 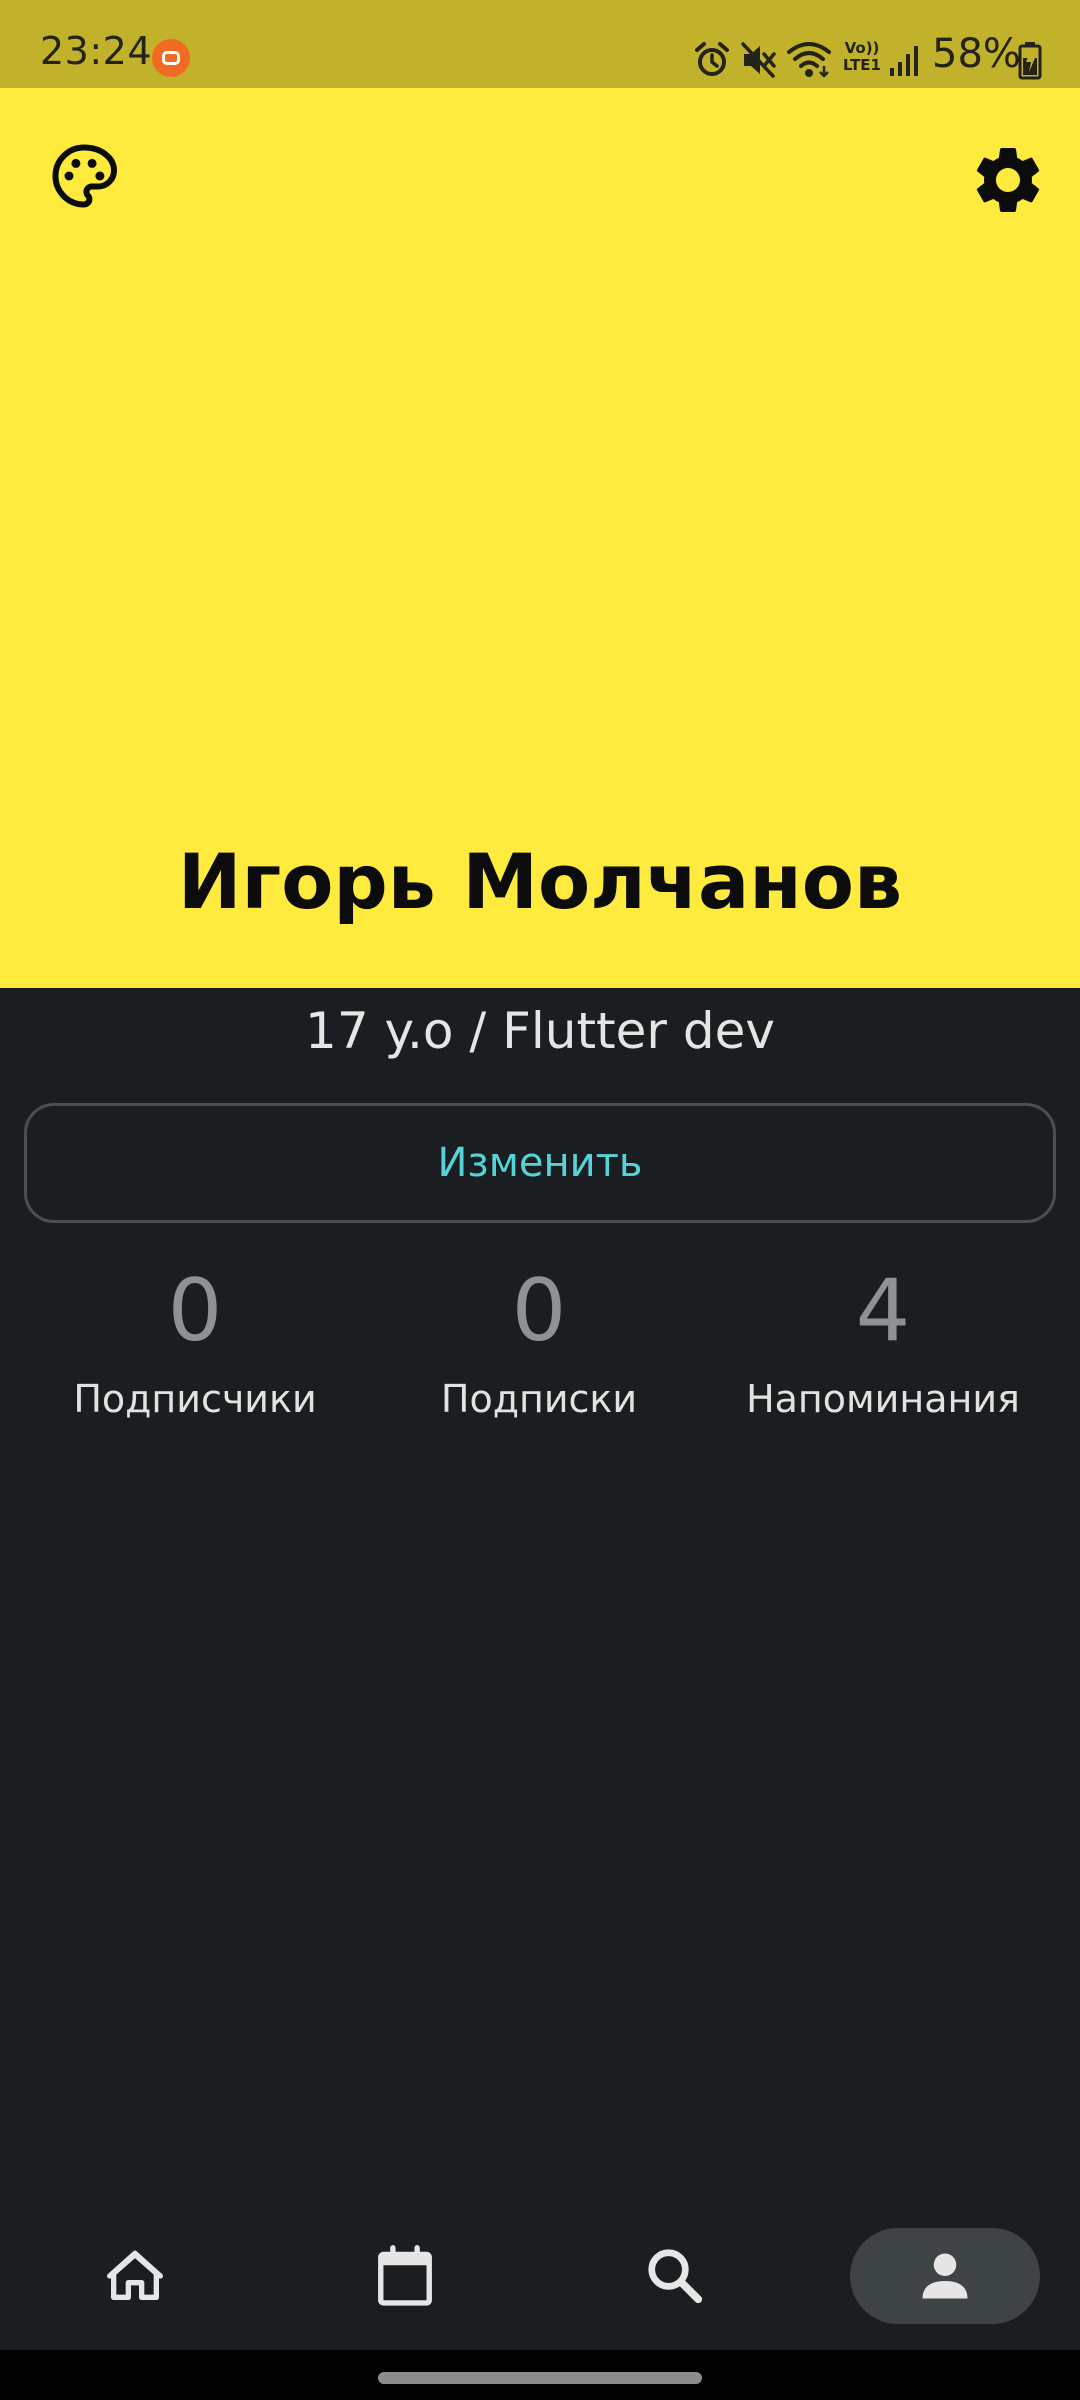 I want to click on calendar-icon, so click(x=405, y=2275).